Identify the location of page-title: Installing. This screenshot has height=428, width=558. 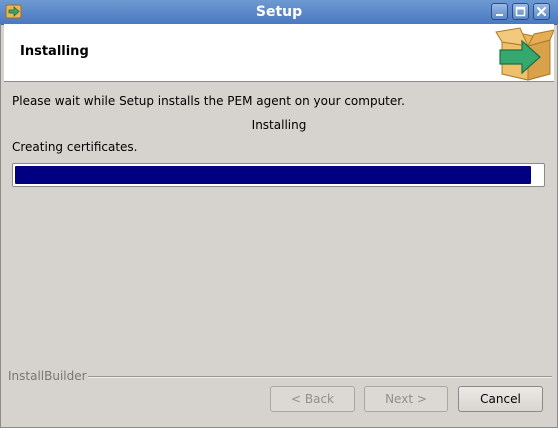
(54, 51).